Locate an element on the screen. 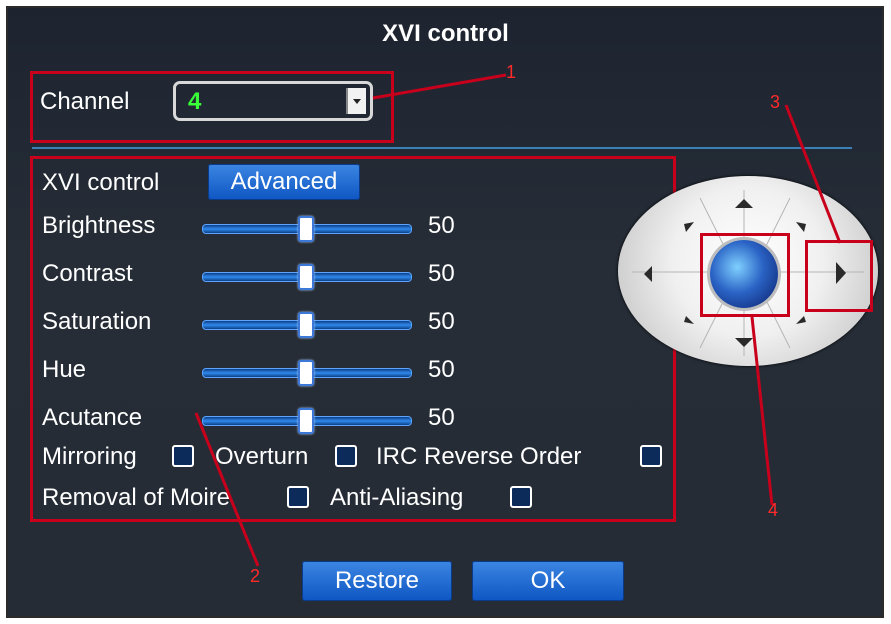  annotation-1: 1 is located at coordinates (511, 72).